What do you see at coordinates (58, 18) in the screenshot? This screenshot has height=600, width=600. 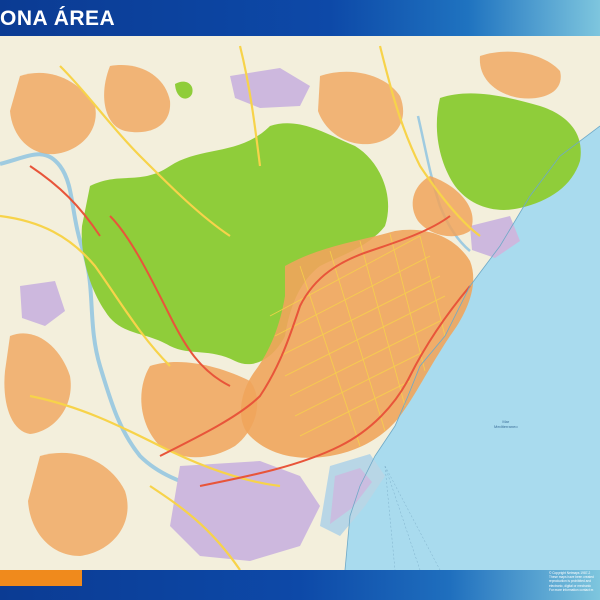 I see `map-title: ONA ÁREA` at bounding box center [58, 18].